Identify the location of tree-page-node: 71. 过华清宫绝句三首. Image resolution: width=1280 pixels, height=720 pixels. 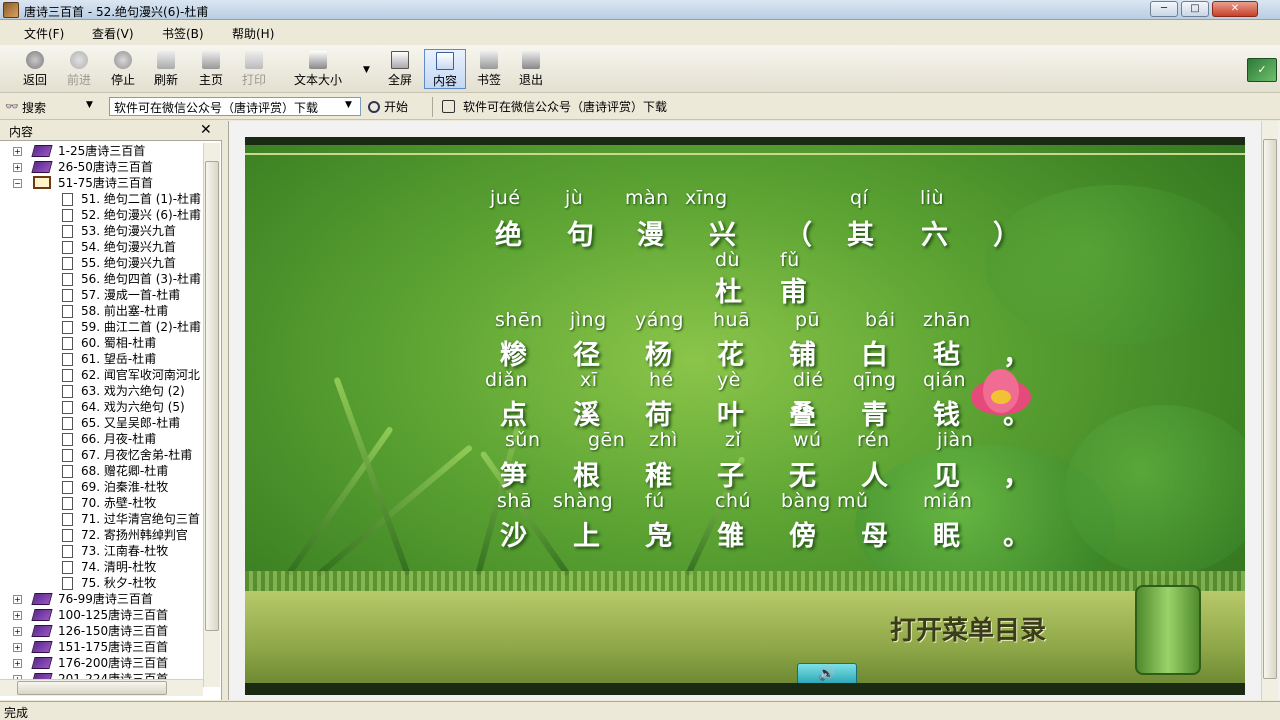
(101, 519).